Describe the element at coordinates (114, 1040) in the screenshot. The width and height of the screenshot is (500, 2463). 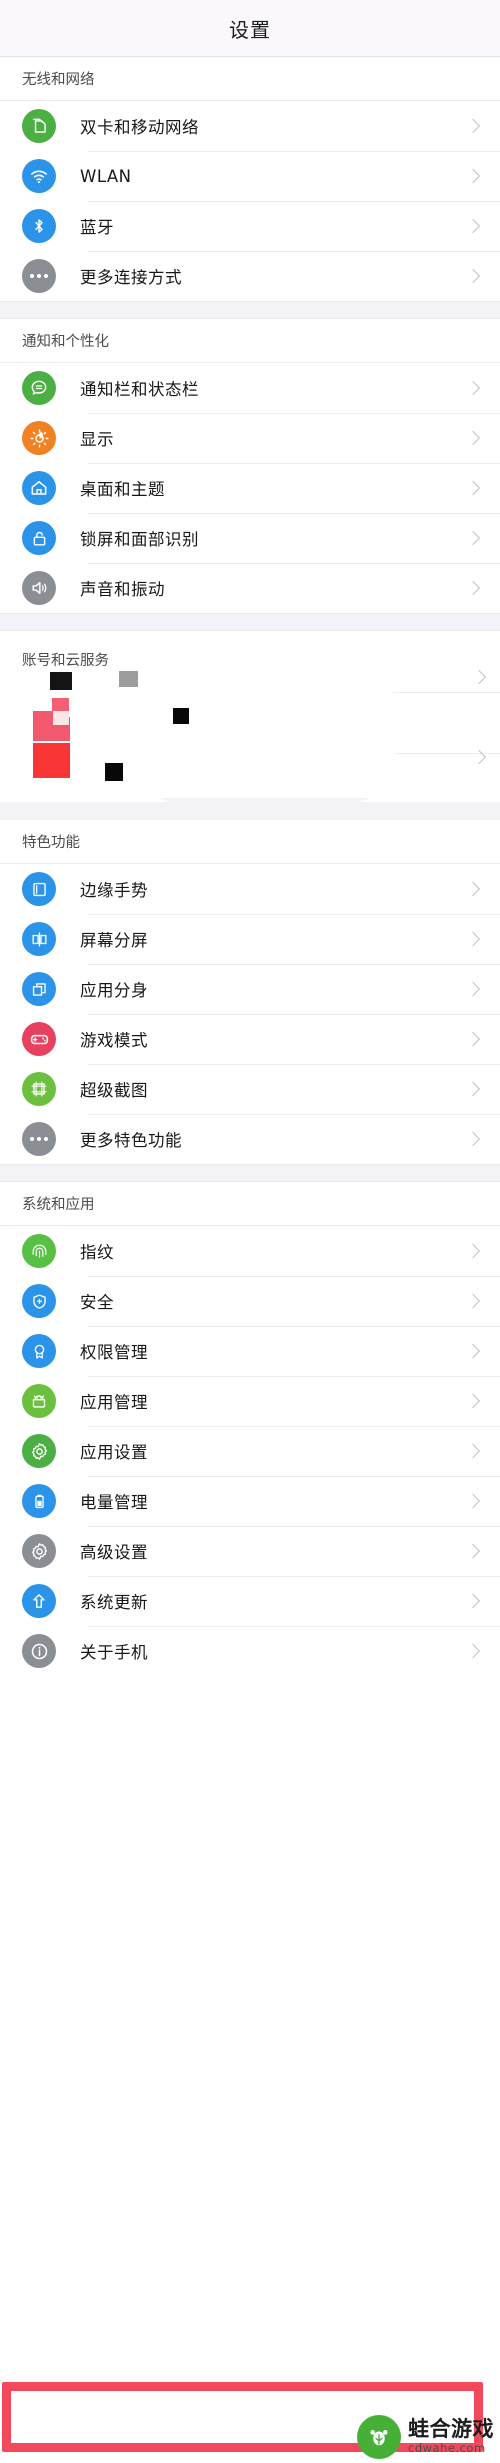
I see `settings-row-label: 游戏模式` at that location.